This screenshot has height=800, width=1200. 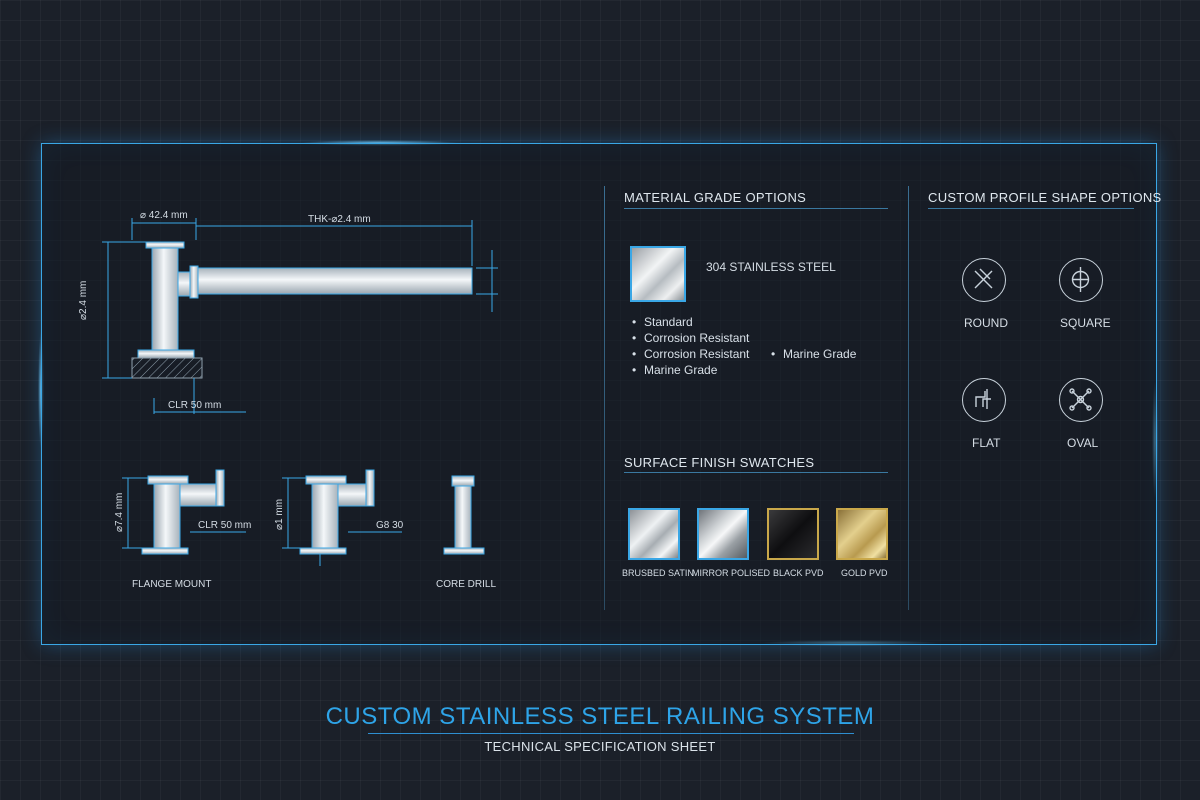 I want to click on material-features-list-2: Marine Grade, so click(x=813, y=354).